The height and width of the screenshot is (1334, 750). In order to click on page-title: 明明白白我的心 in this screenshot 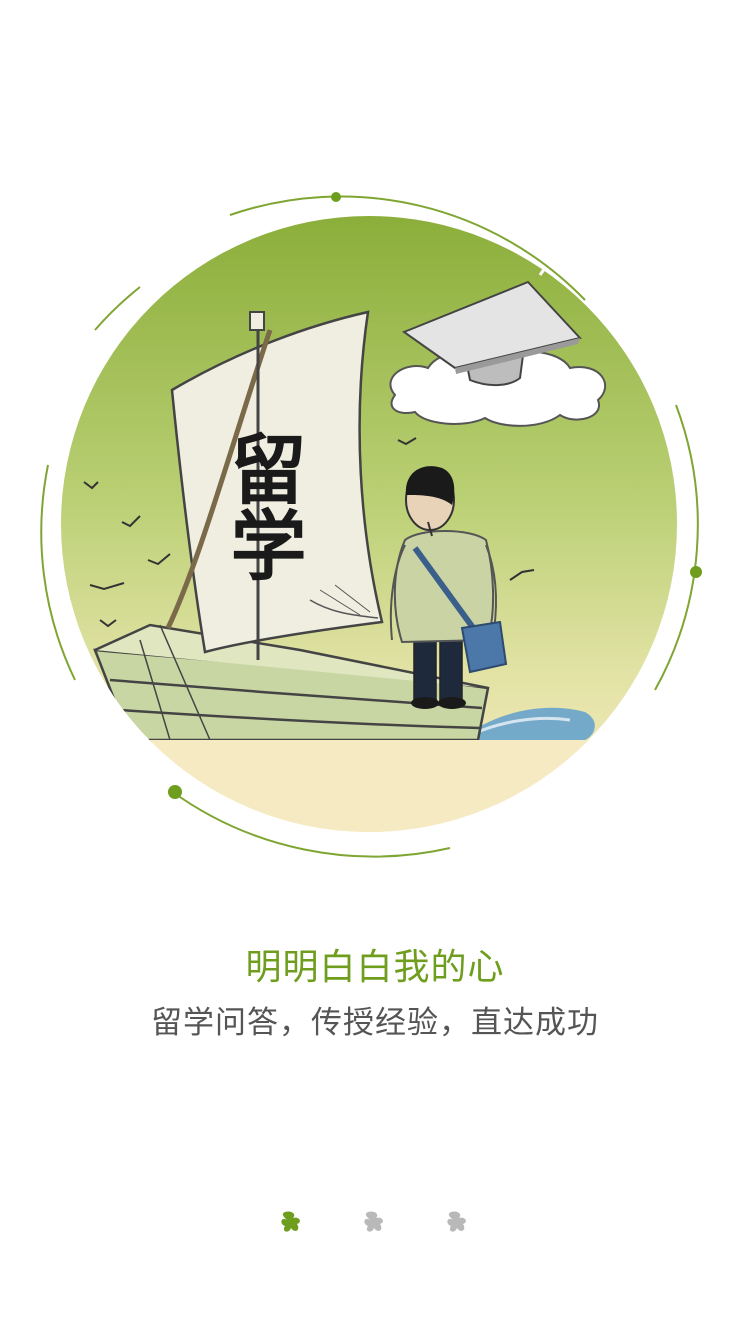, I will do `click(375, 967)`.